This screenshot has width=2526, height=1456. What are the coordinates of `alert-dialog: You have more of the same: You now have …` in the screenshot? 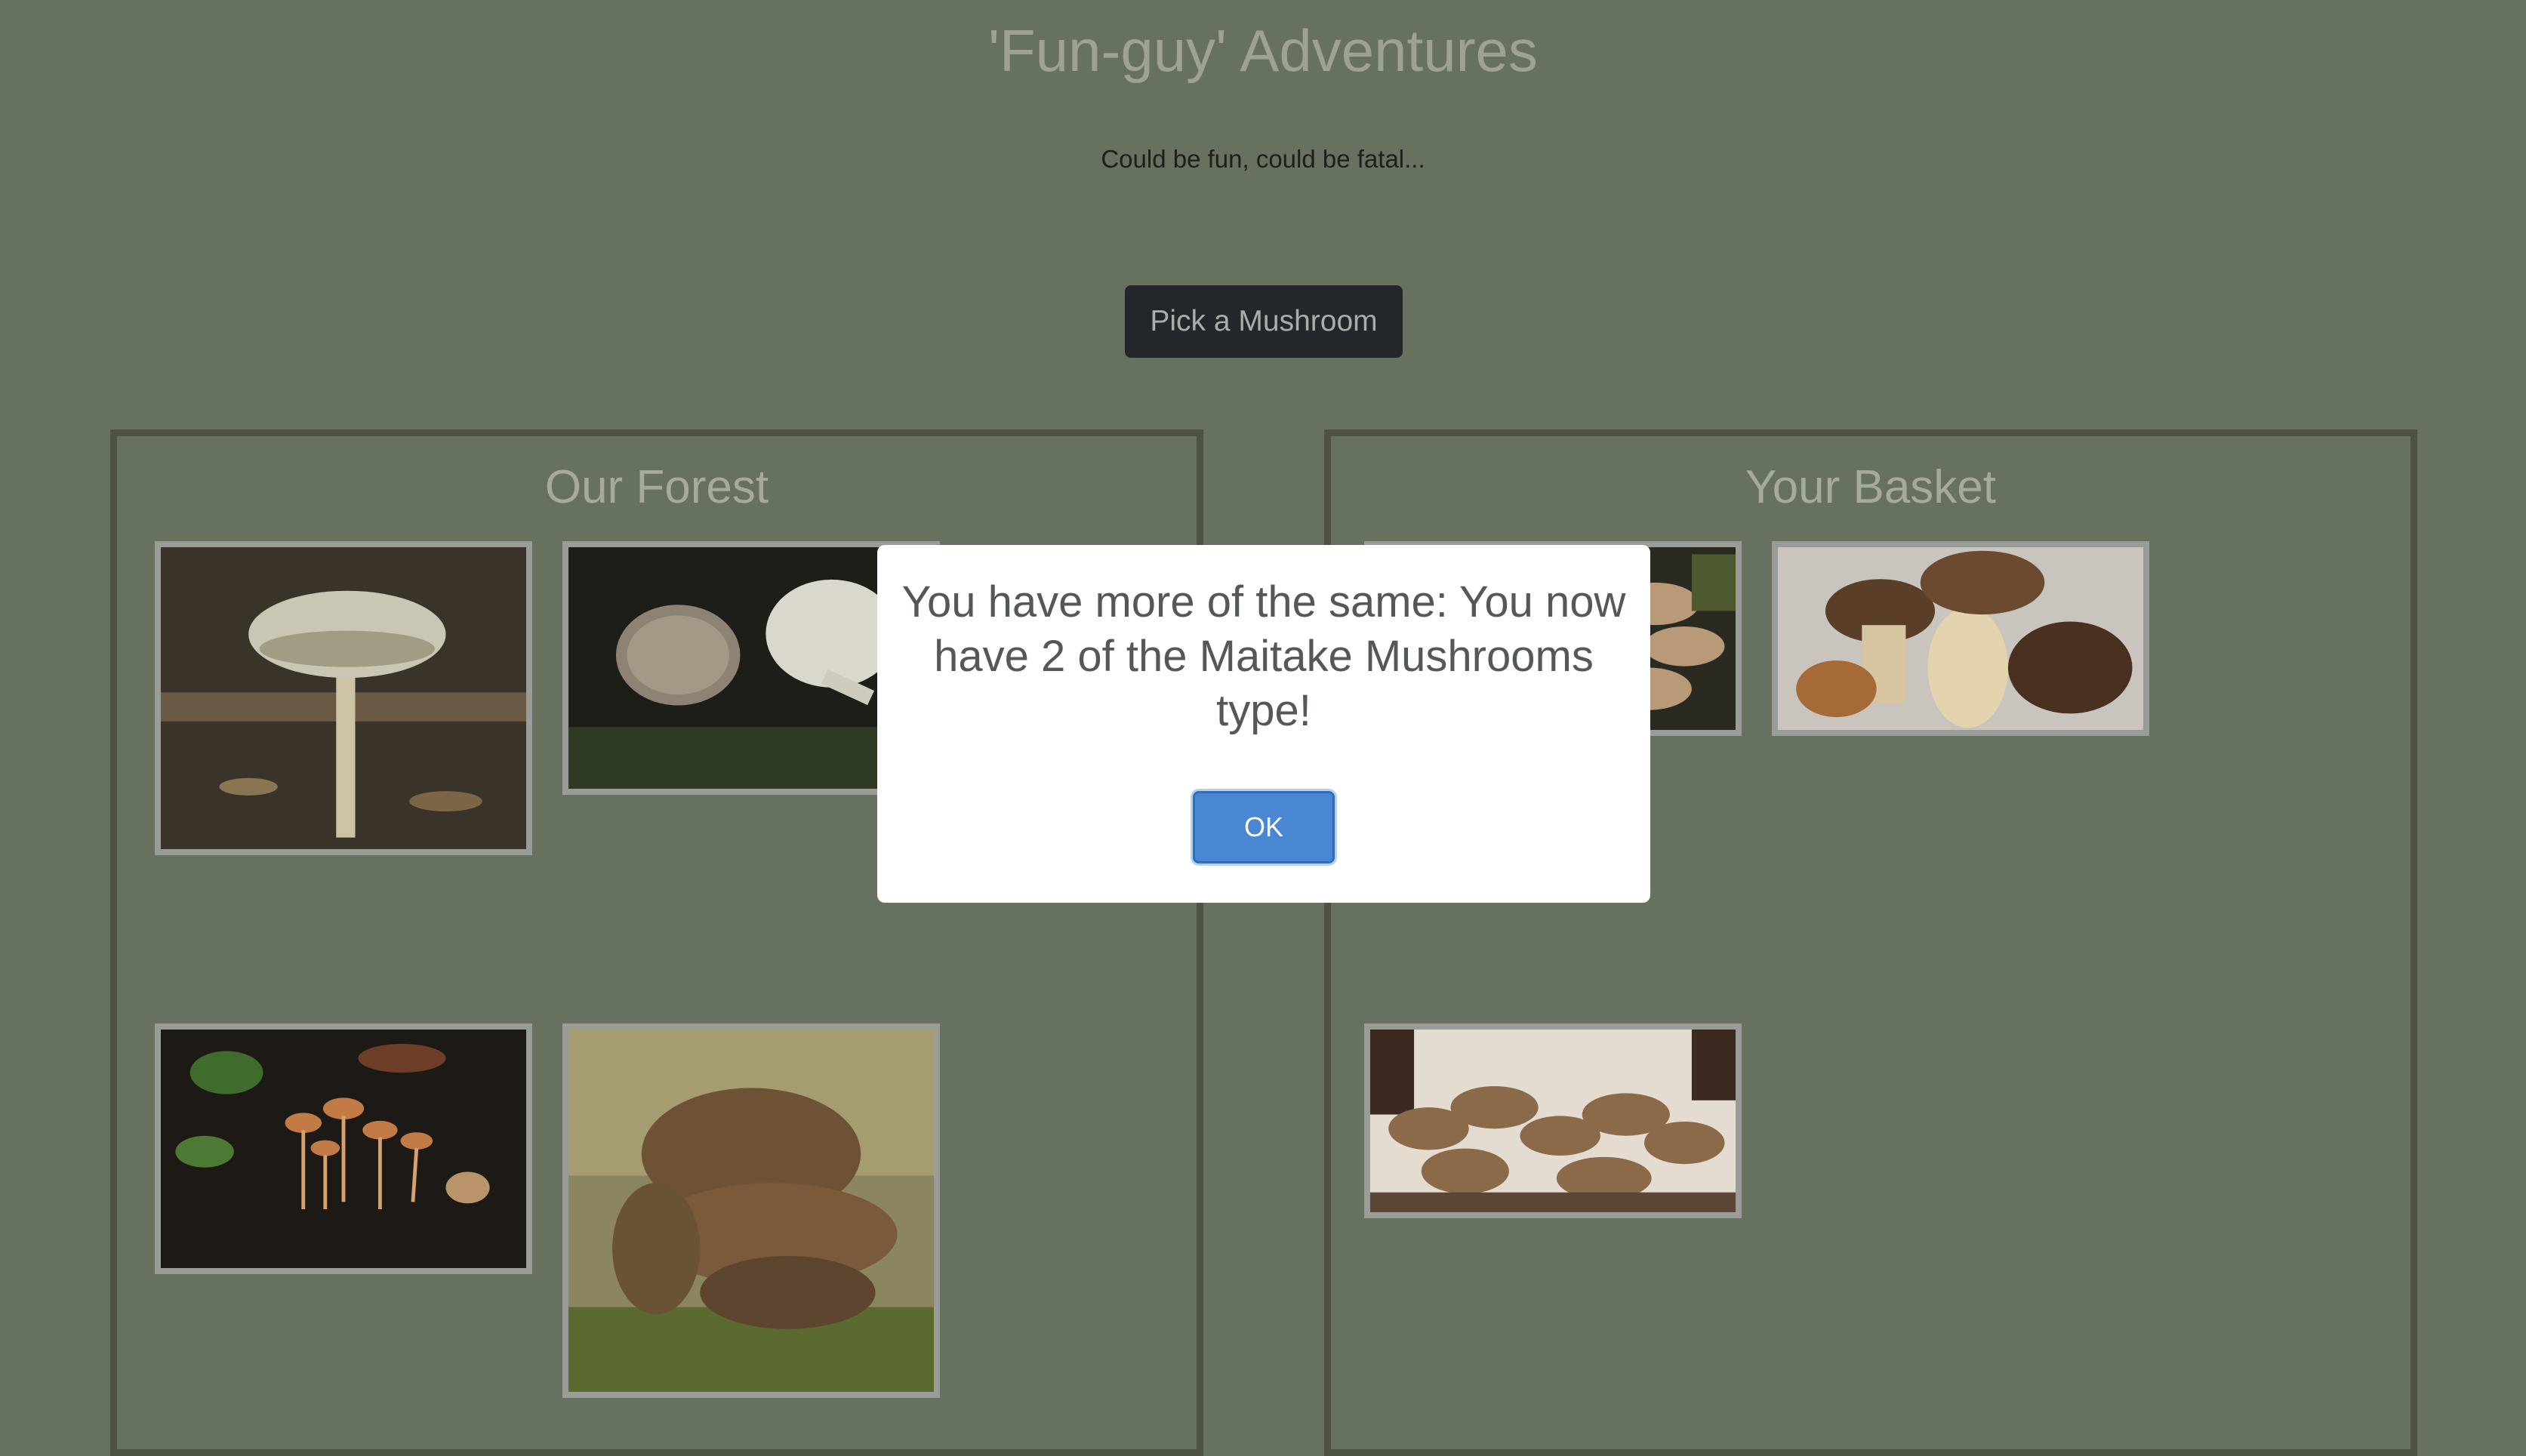 It's located at (1263, 724).